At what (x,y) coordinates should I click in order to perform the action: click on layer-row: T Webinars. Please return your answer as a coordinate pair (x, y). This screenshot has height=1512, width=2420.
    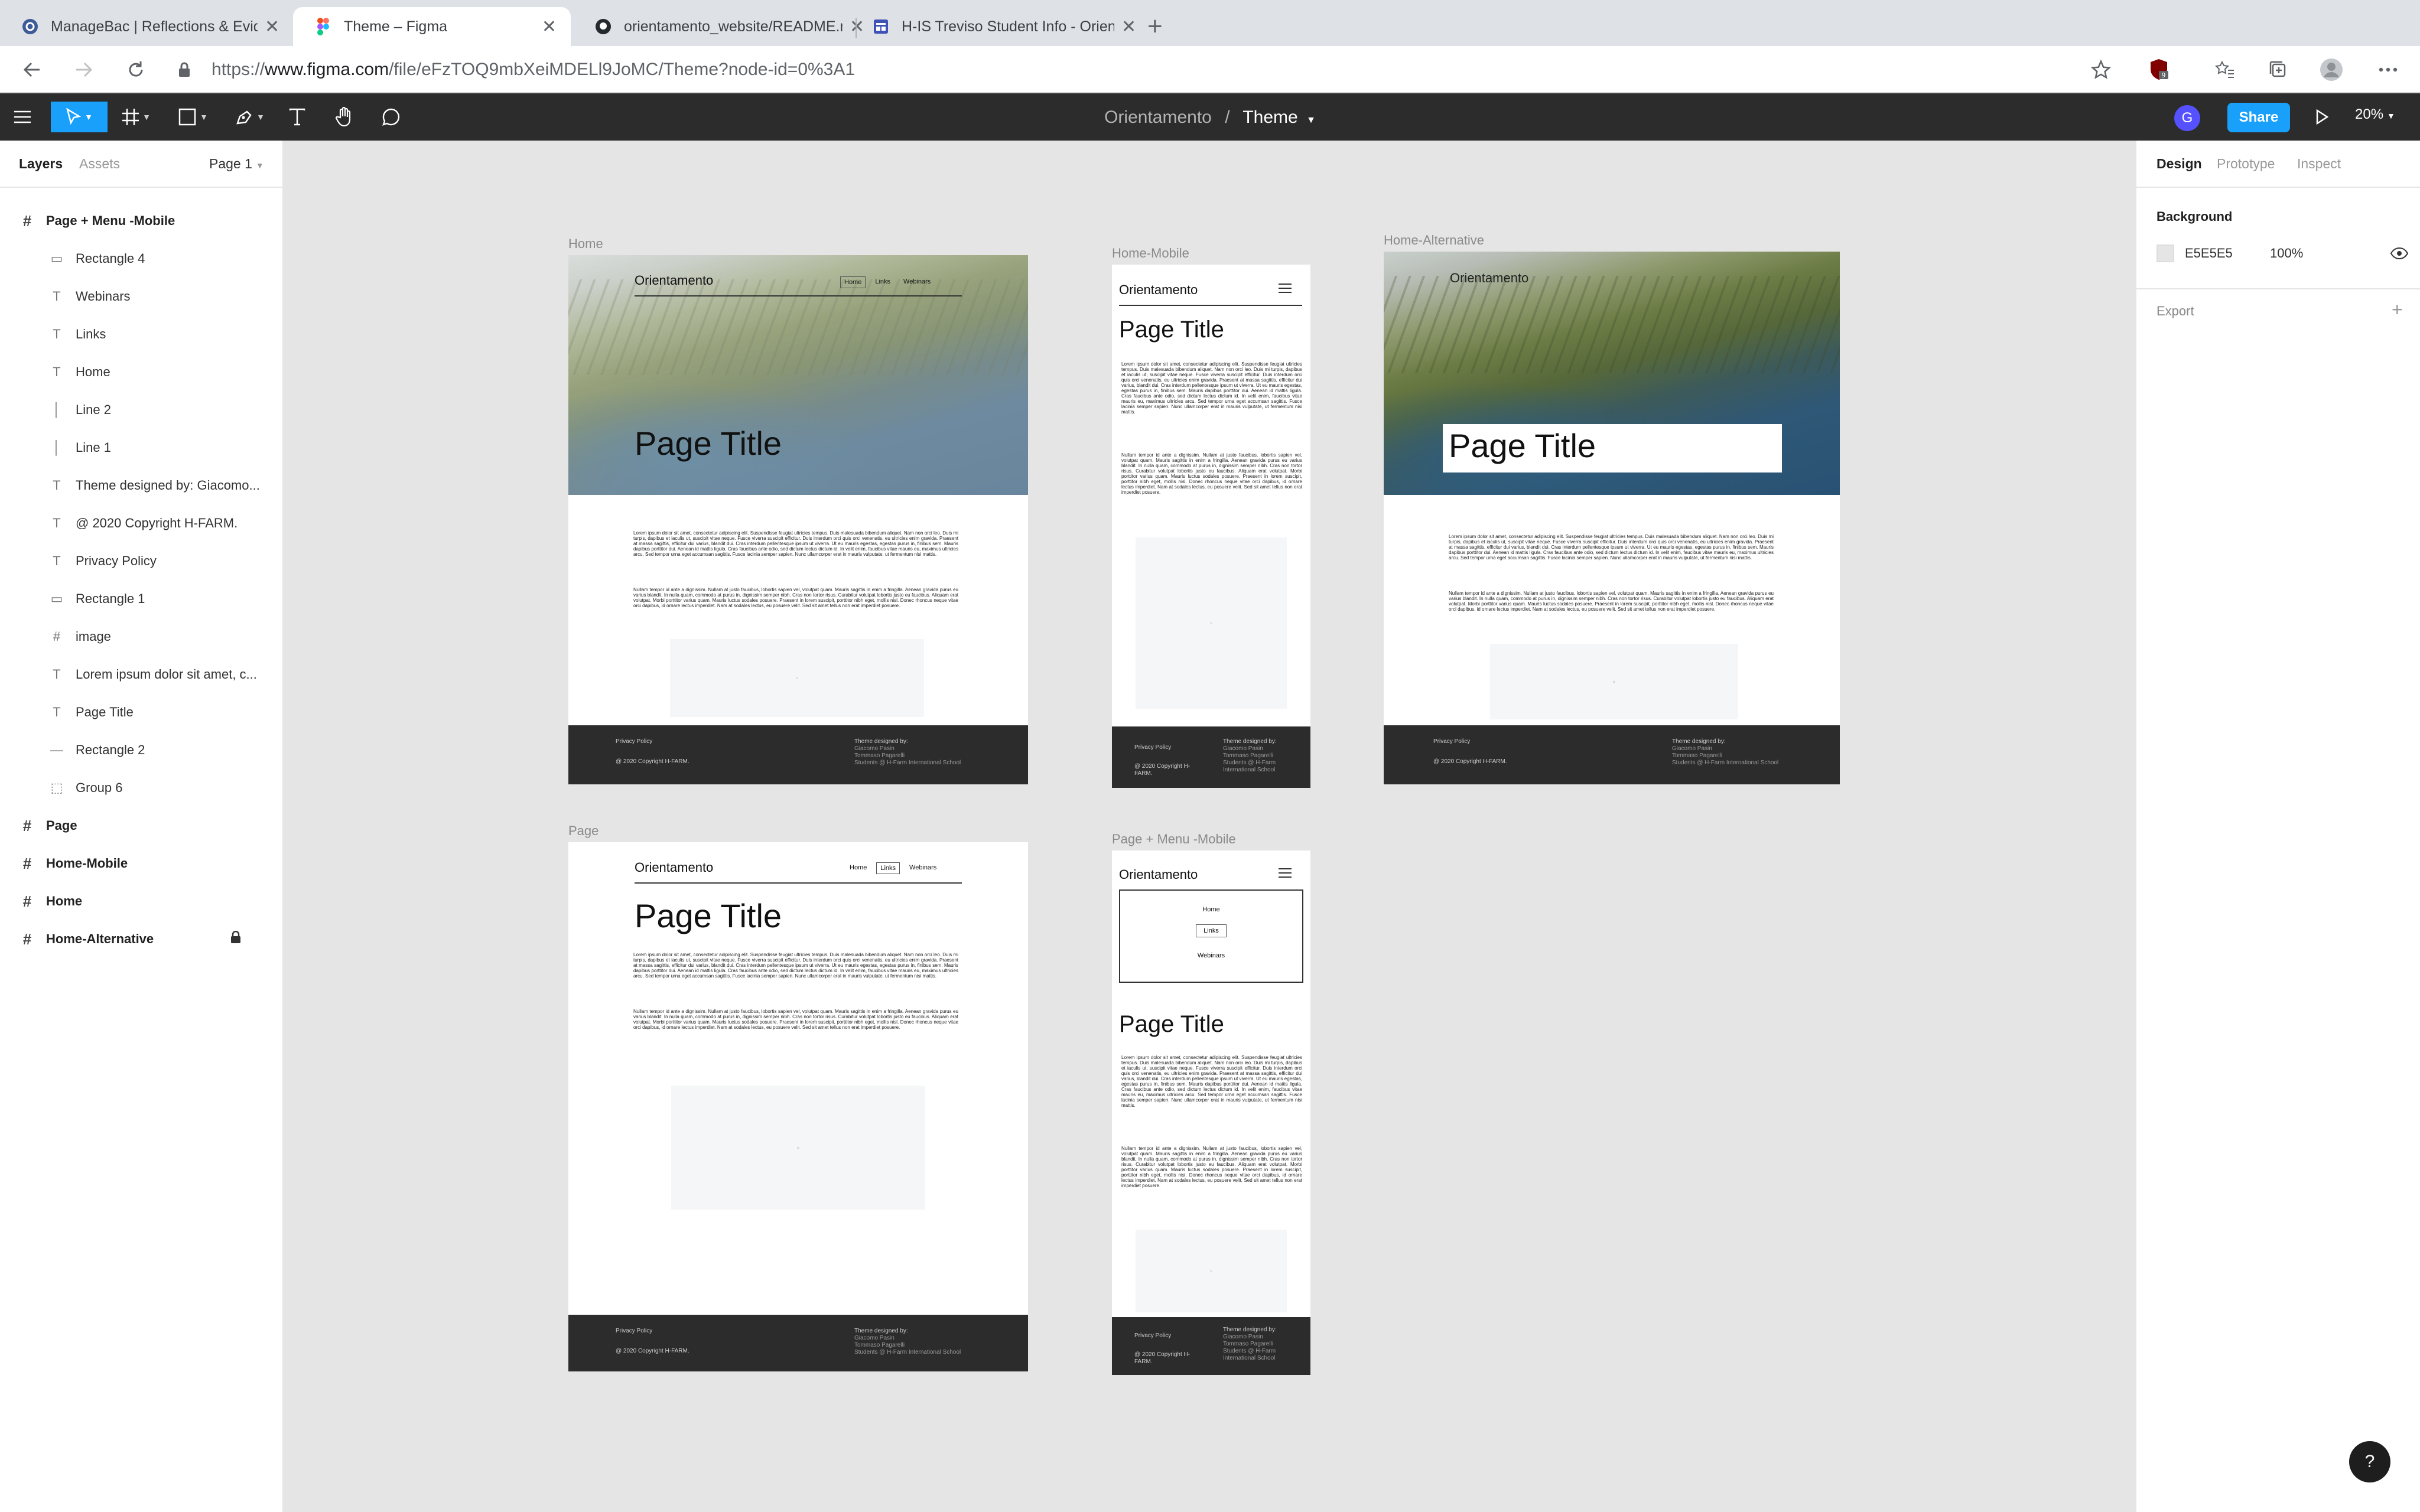
    Looking at the image, I should click on (141, 296).